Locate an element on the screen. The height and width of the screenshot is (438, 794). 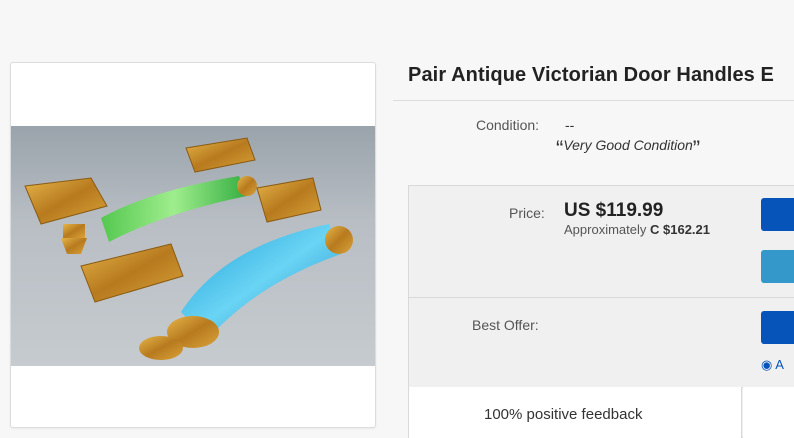
condition-description: “Very Good Condition” is located at coordinates (628, 149).